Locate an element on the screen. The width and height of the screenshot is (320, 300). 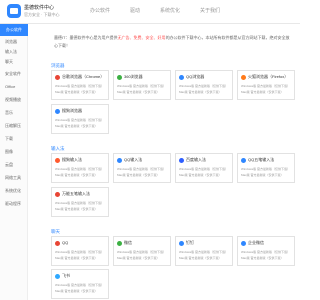
sidebar-item-office: Office is located at coordinates (10, 86).